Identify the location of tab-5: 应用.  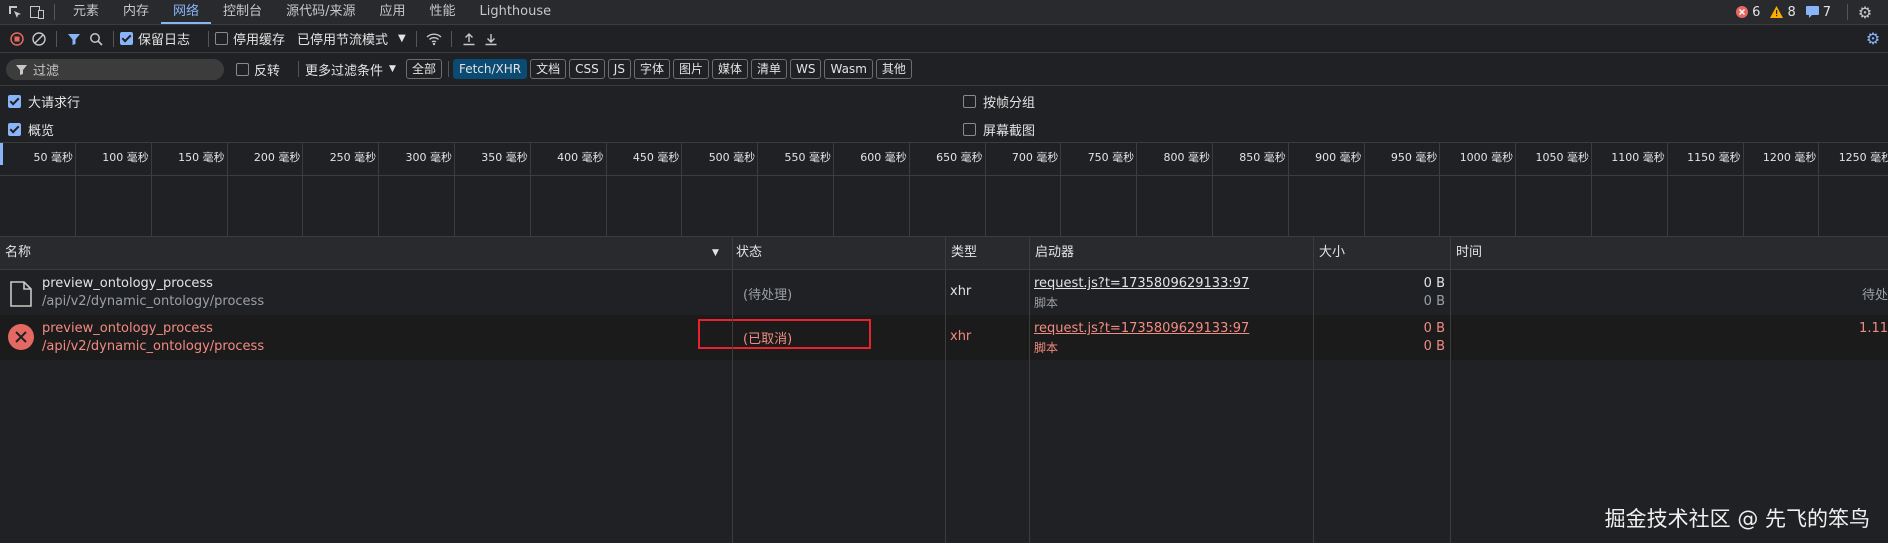
(392, 12).